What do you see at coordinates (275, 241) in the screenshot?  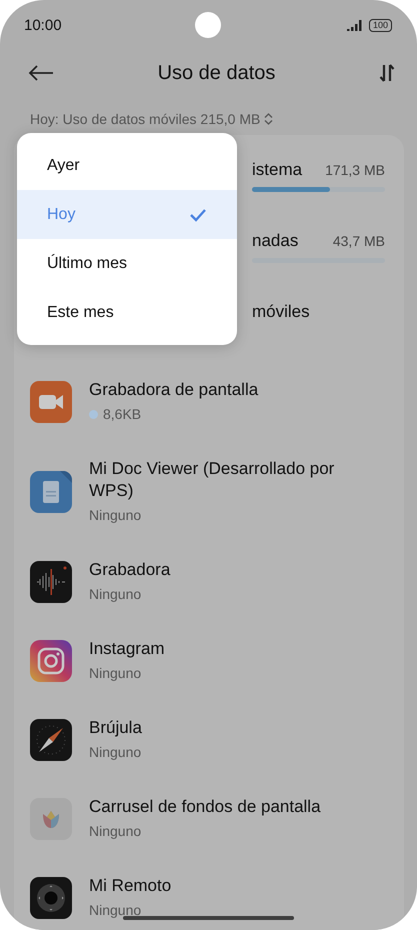 I see `category-name: nadas` at bounding box center [275, 241].